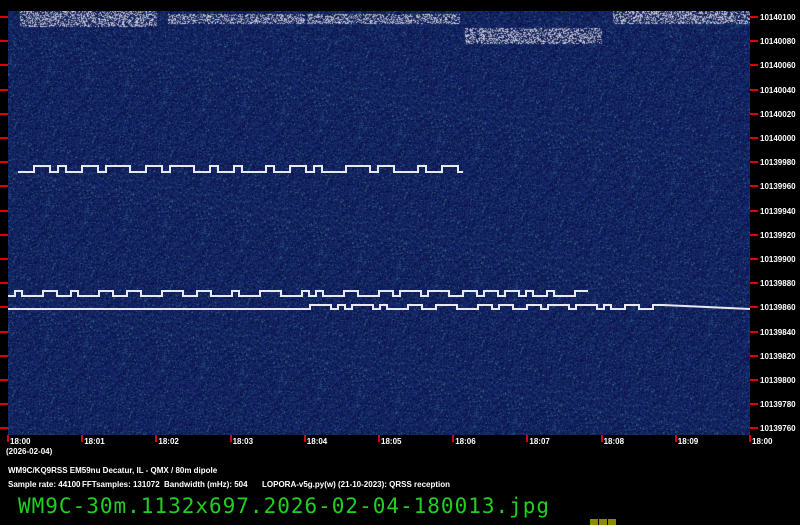 This screenshot has width=800, height=525. What do you see at coordinates (29, 451) in the screenshot?
I see `date-label: (2026-02-04)` at bounding box center [29, 451].